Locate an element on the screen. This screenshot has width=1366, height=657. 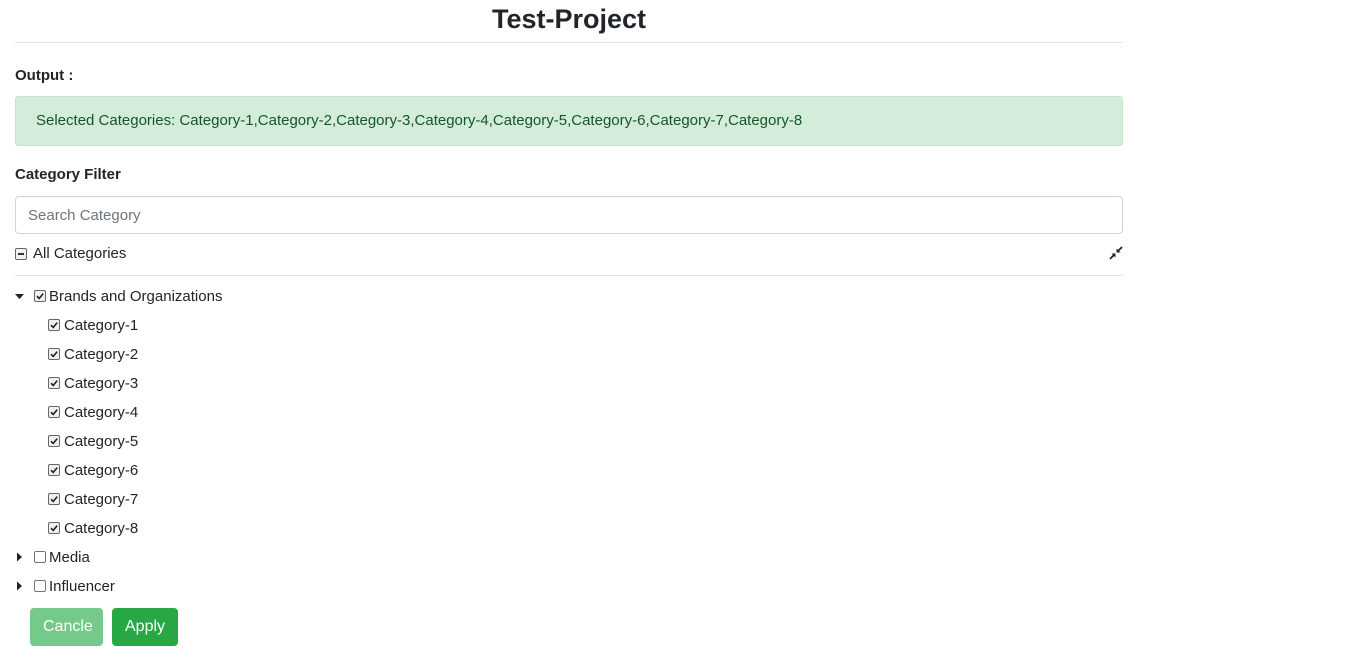
tree-group-label: Brands and Organizations is located at coordinates (135, 297).